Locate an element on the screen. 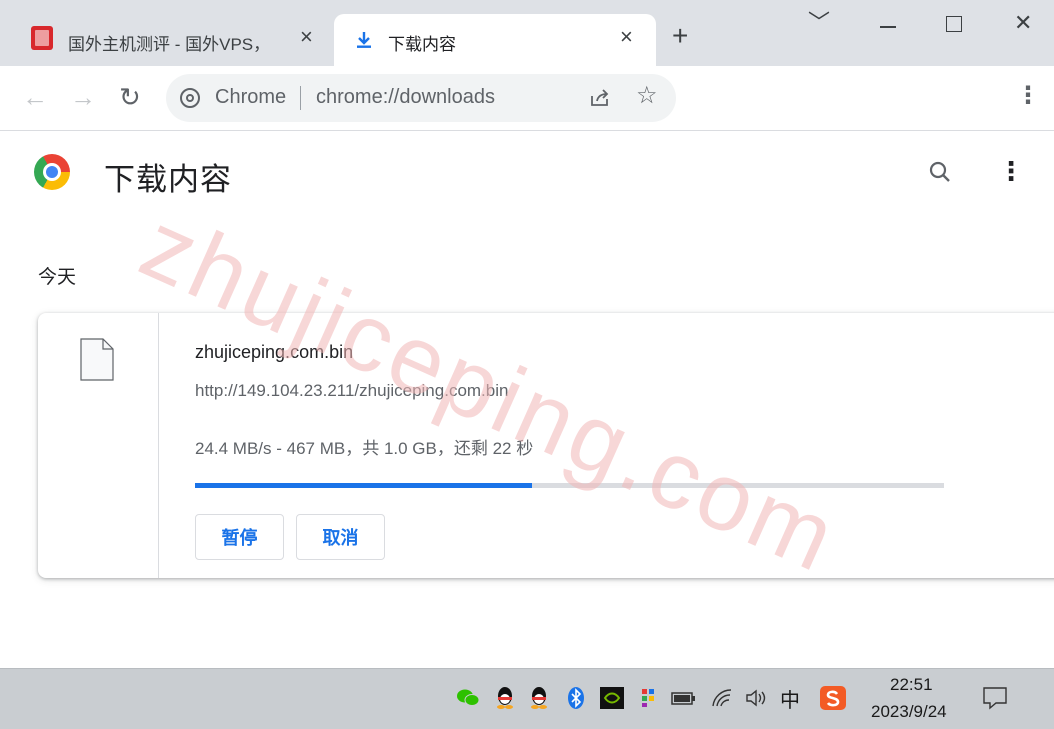 The width and height of the screenshot is (1054, 729). nvidia-icon is located at coordinates (612, 698).